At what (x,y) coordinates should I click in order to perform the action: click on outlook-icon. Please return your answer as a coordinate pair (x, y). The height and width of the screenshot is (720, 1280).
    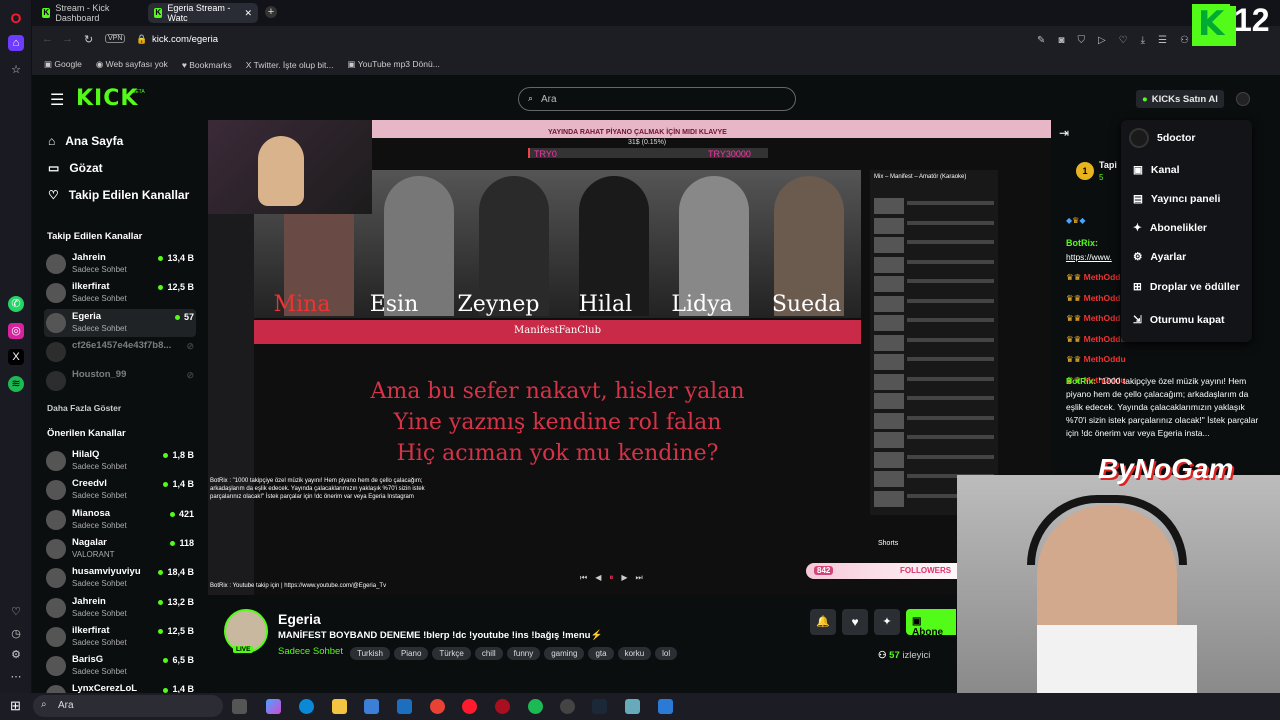
    Looking at the image, I should click on (404, 706).